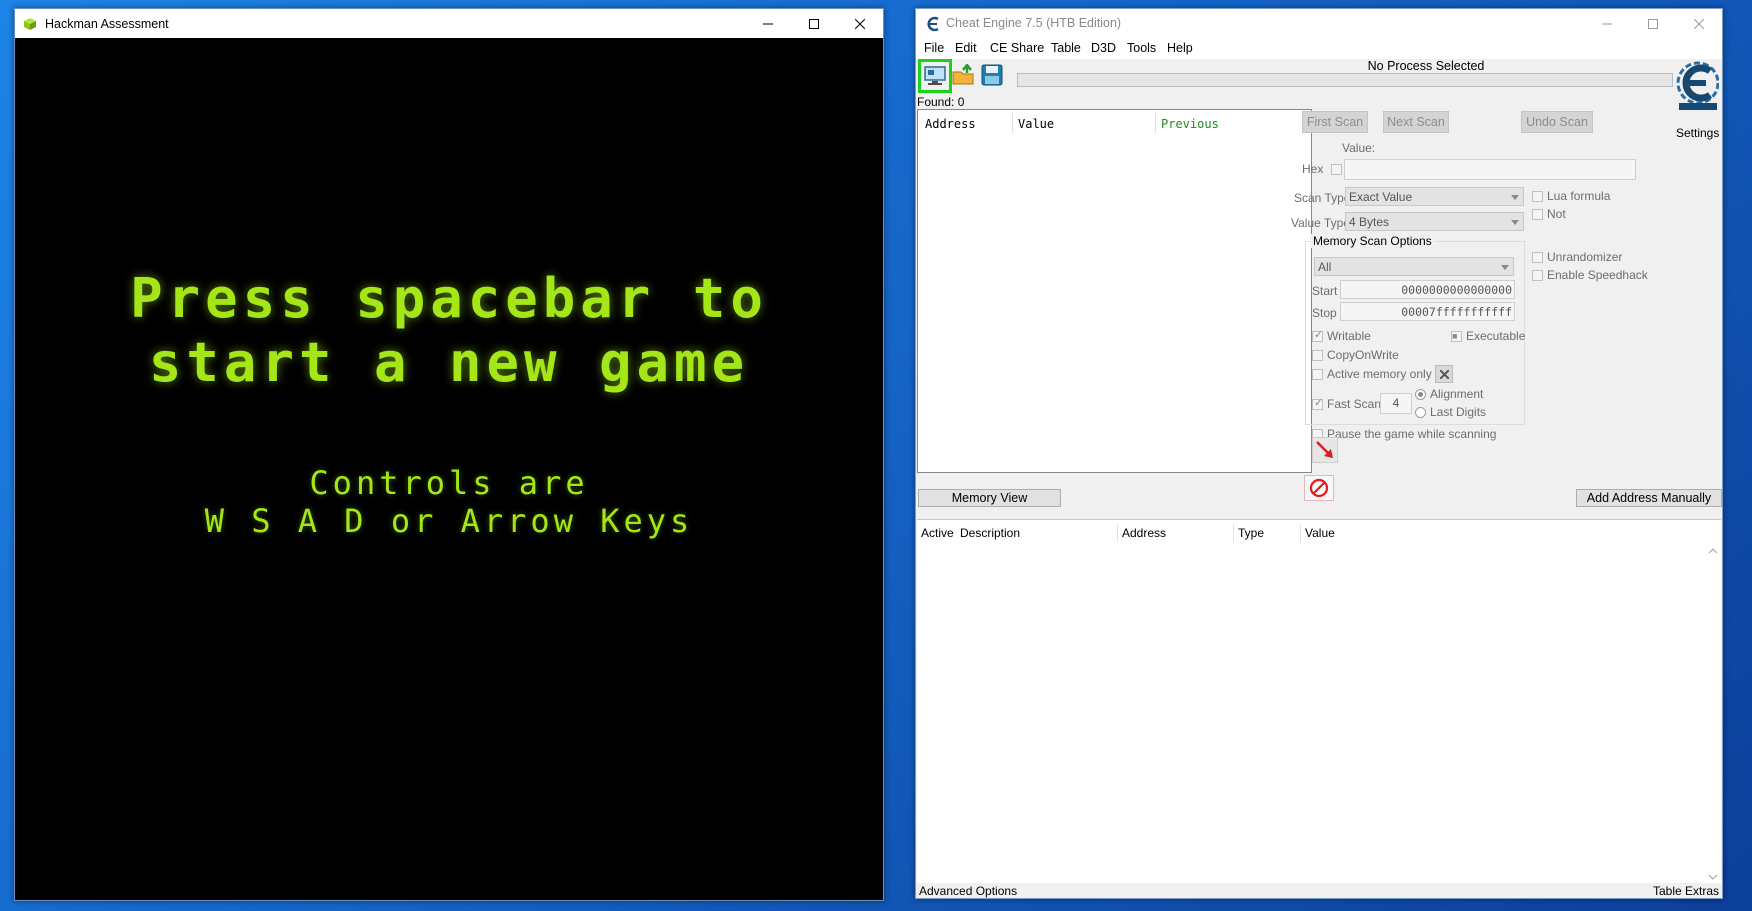  Describe the element at coordinates (1354, 404) in the screenshot. I see `fast-scan-label: Fast Scan` at that location.